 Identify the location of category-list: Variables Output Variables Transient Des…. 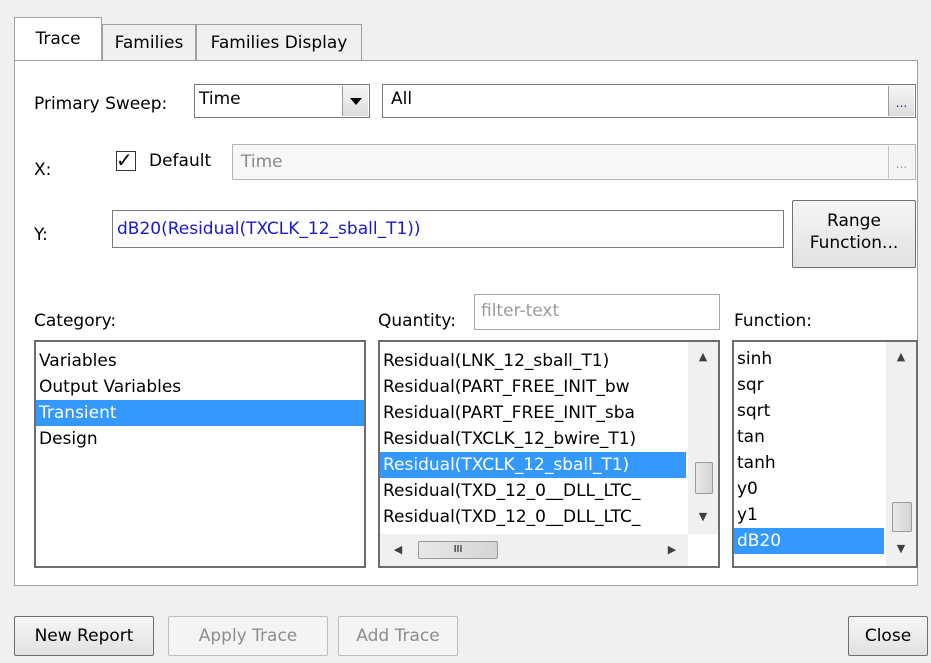
(200, 454).